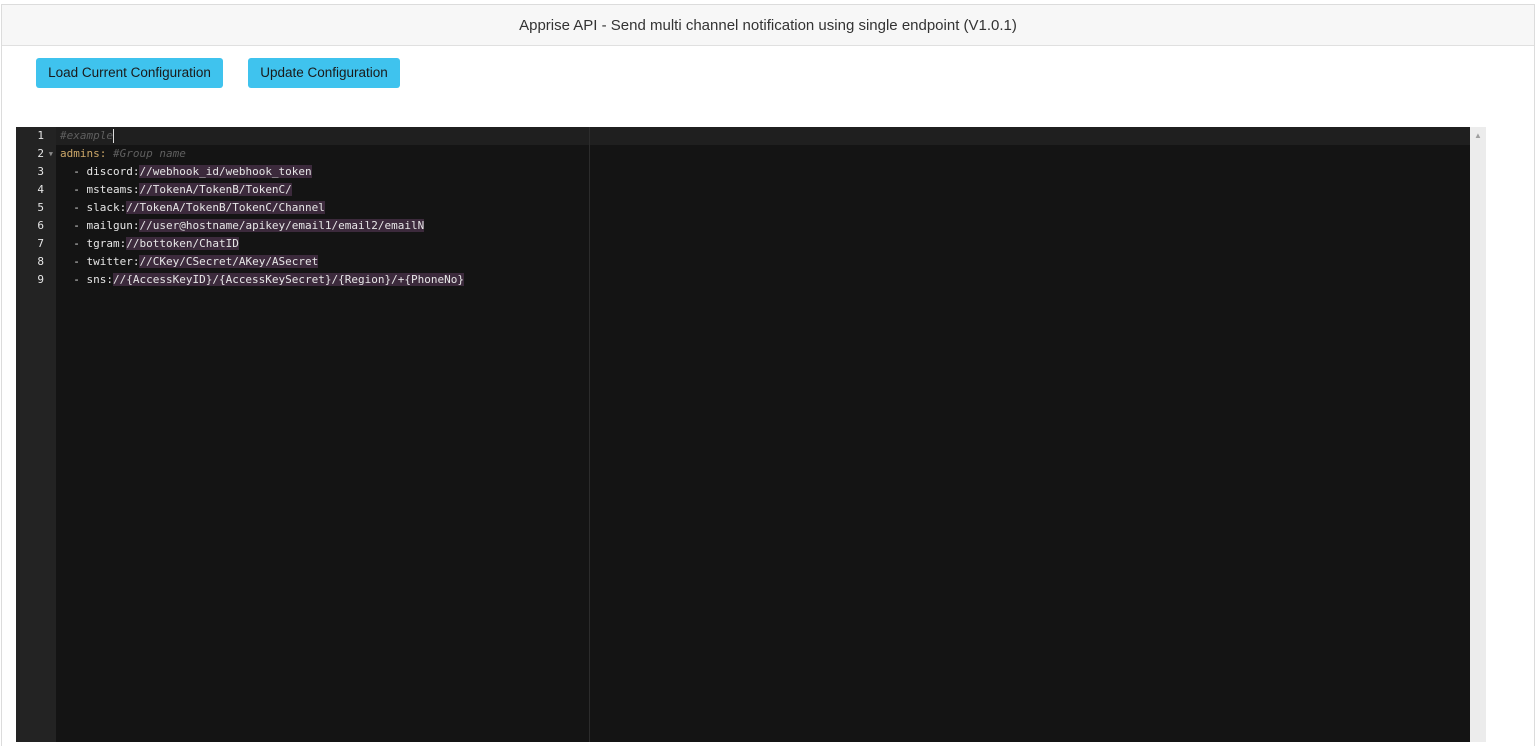  Describe the element at coordinates (1478, 135) in the screenshot. I see `scroll-up-arrow-icon: ▲` at that location.